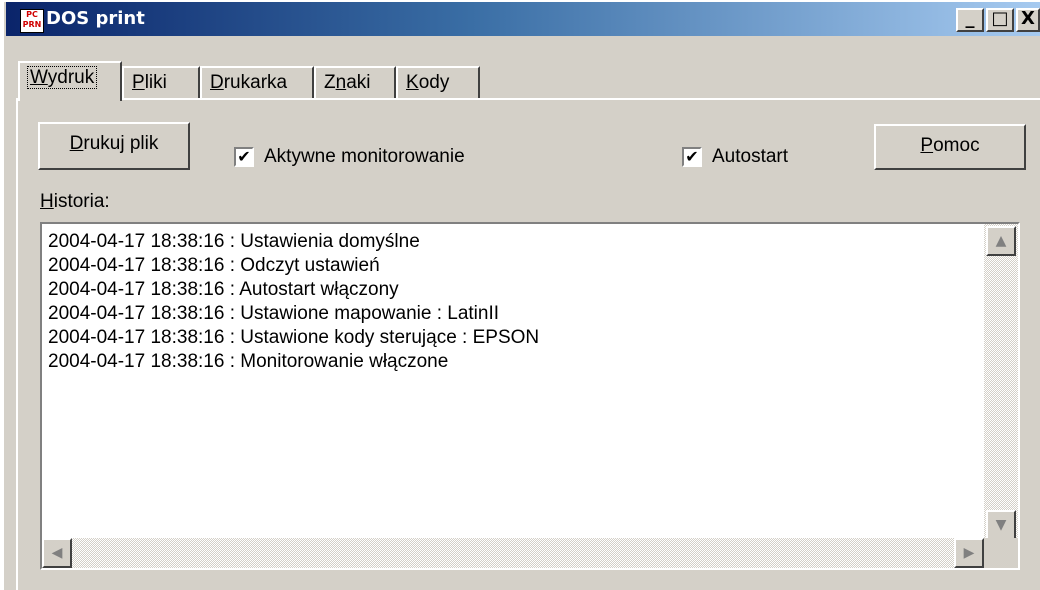  What do you see at coordinates (1000, 20) in the screenshot?
I see `maximize-button: □` at bounding box center [1000, 20].